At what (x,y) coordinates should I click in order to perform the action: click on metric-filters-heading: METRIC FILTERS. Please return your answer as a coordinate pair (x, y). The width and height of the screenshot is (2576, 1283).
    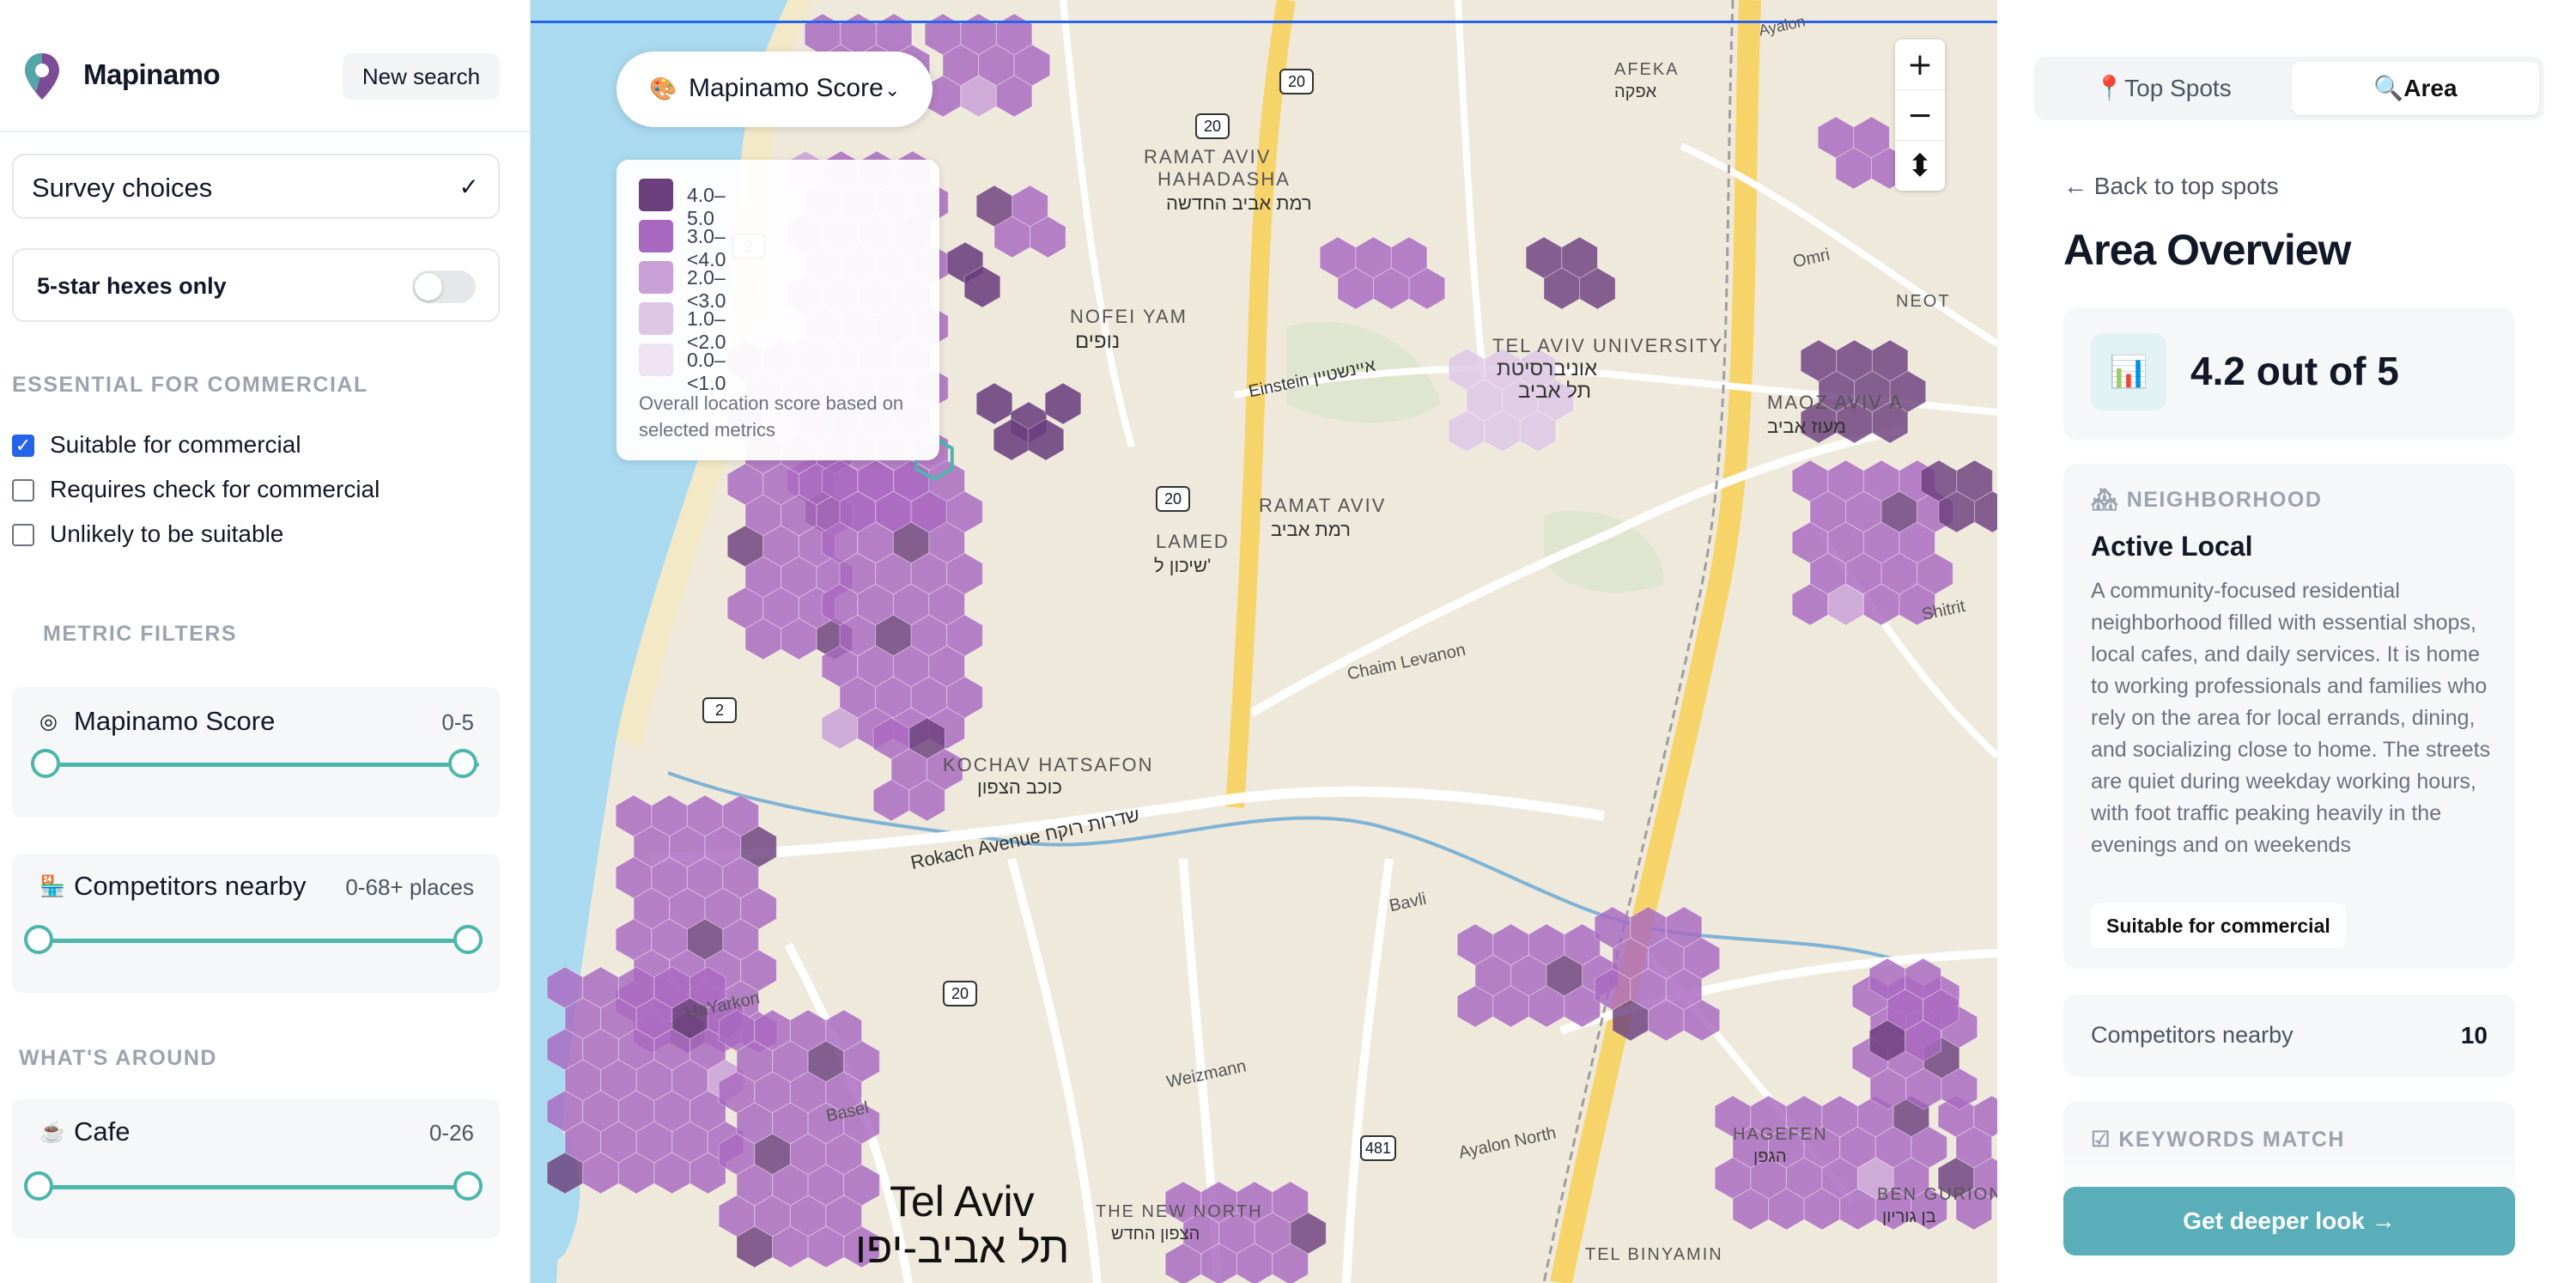
    Looking at the image, I should click on (140, 634).